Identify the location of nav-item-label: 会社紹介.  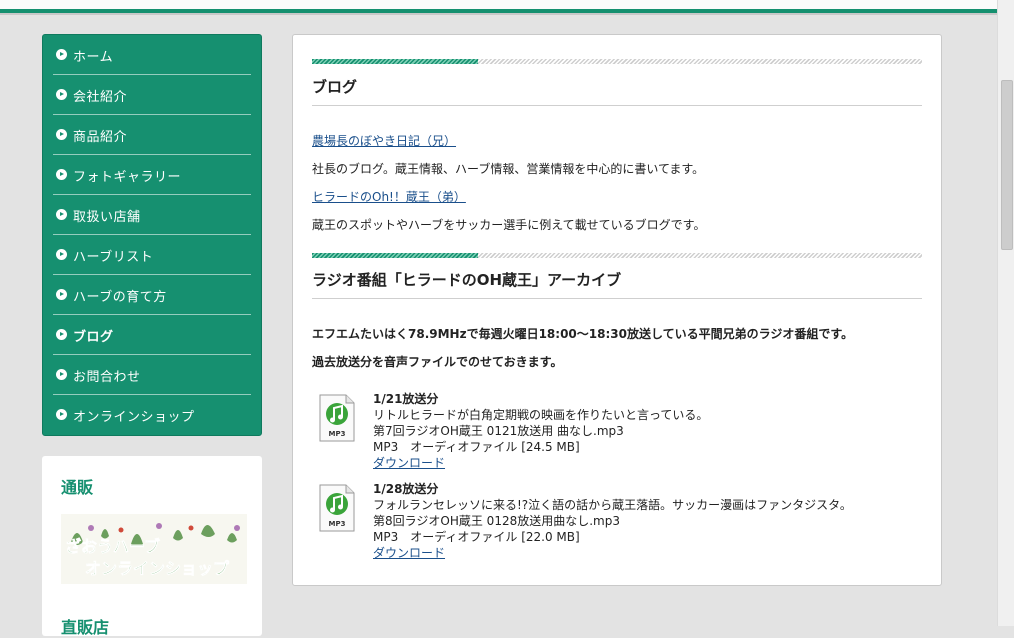
(100, 97).